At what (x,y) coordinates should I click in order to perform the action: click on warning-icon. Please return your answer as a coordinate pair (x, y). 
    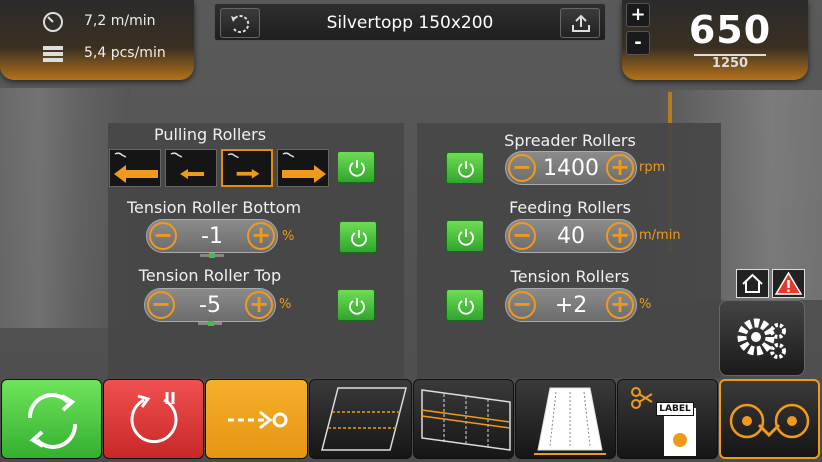
    Looking at the image, I should click on (788, 283).